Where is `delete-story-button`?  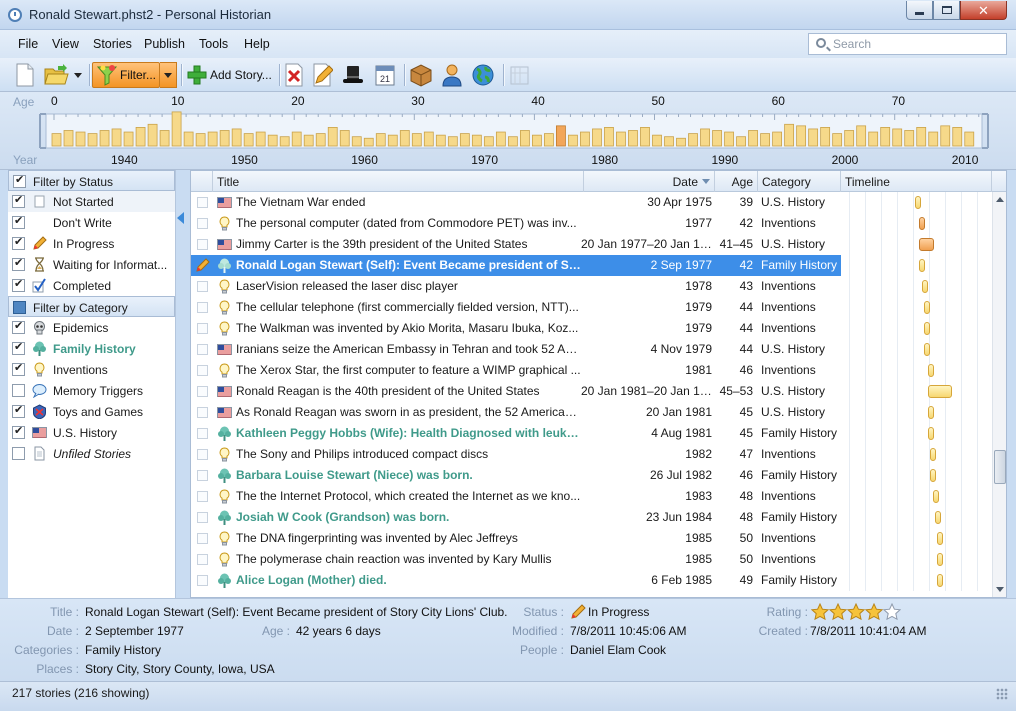 delete-story-button is located at coordinates (295, 75).